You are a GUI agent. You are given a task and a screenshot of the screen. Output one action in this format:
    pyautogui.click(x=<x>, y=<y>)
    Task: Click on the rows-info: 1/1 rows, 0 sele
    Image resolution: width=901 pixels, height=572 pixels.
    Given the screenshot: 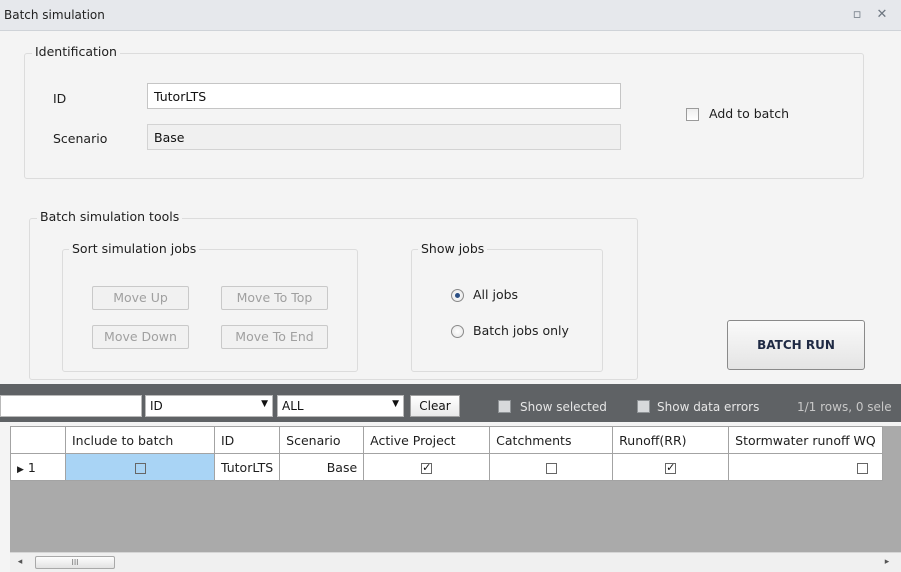 What is the action you would take?
    pyautogui.click(x=844, y=407)
    